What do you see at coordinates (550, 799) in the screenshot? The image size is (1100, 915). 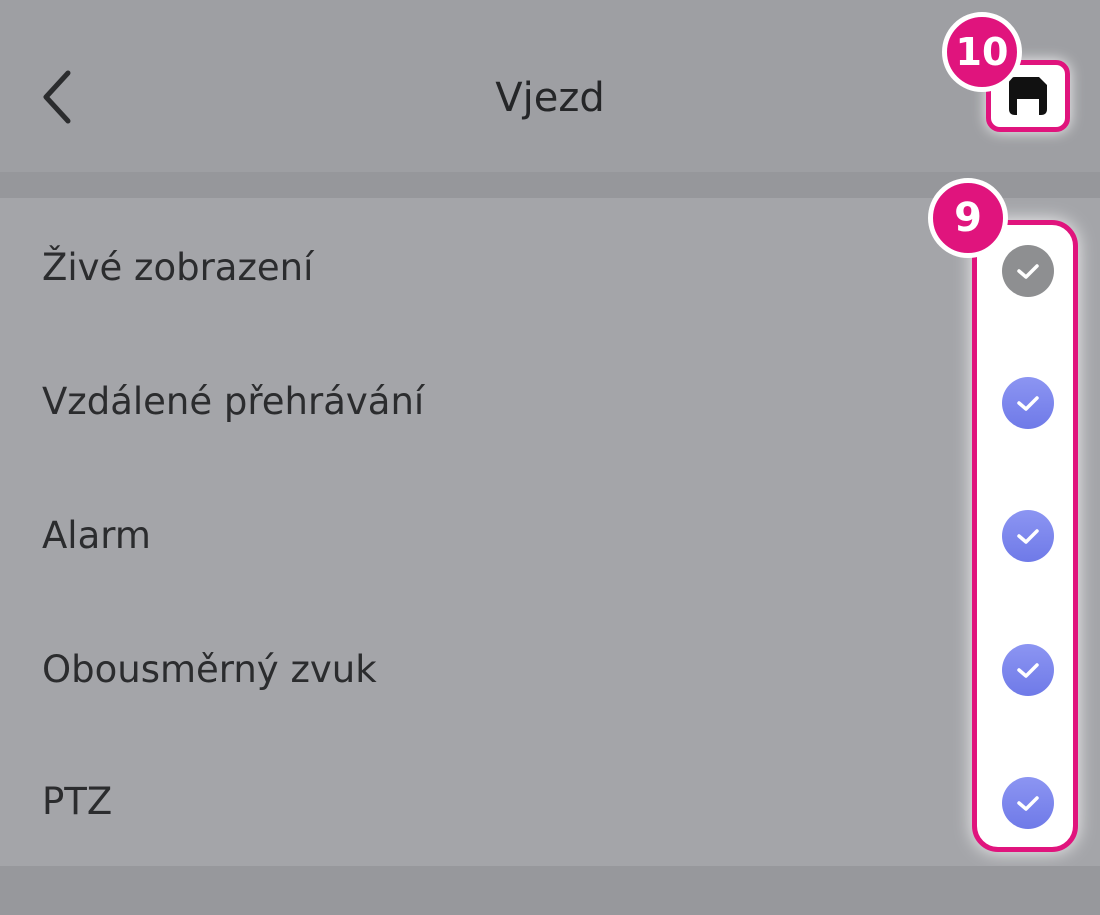 I see `list-item: PTZ` at bounding box center [550, 799].